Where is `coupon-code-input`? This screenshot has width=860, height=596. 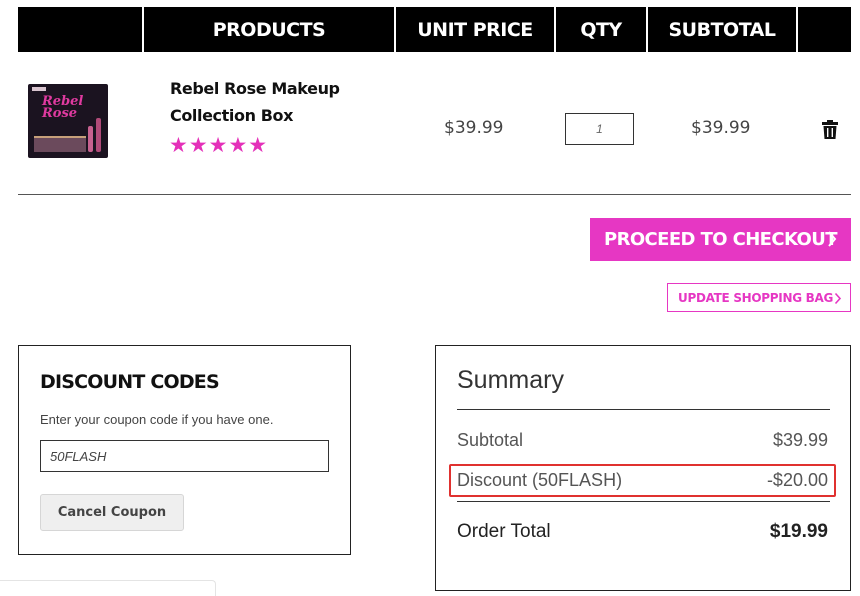
coupon-code-input is located at coordinates (184, 456).